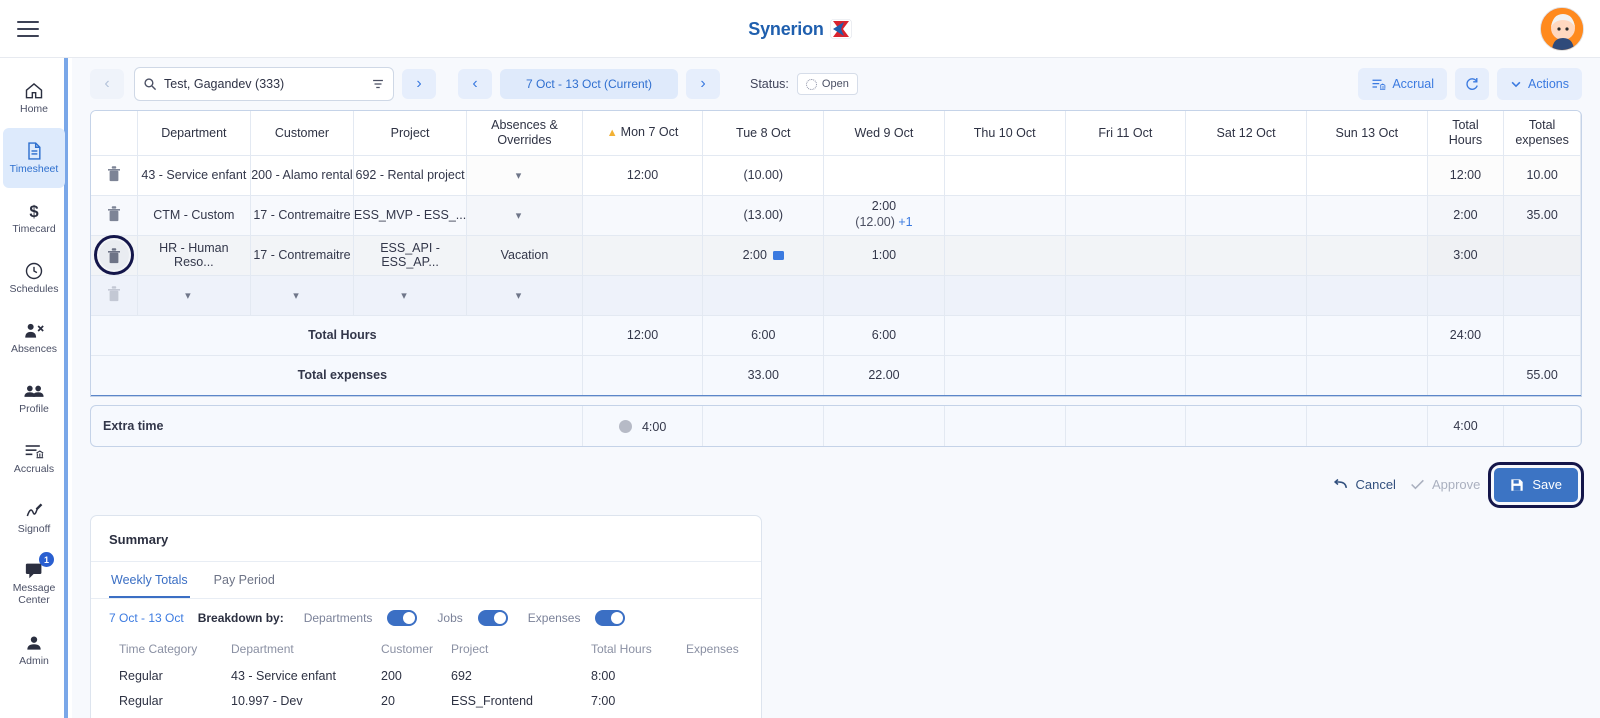  I want to click on cell-day-fri-new, so click(1126, 295).